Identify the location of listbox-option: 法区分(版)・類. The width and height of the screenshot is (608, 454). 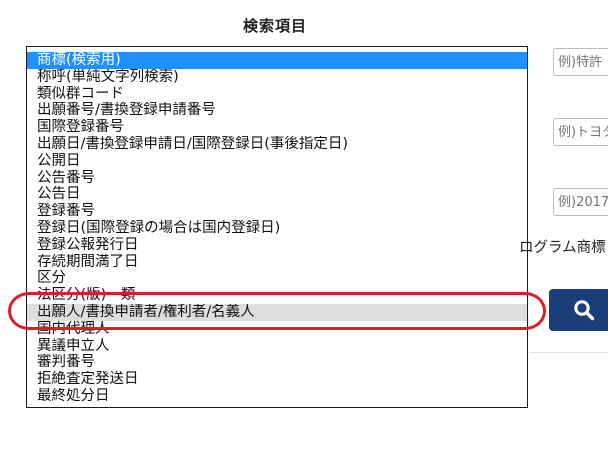
(277, 295).